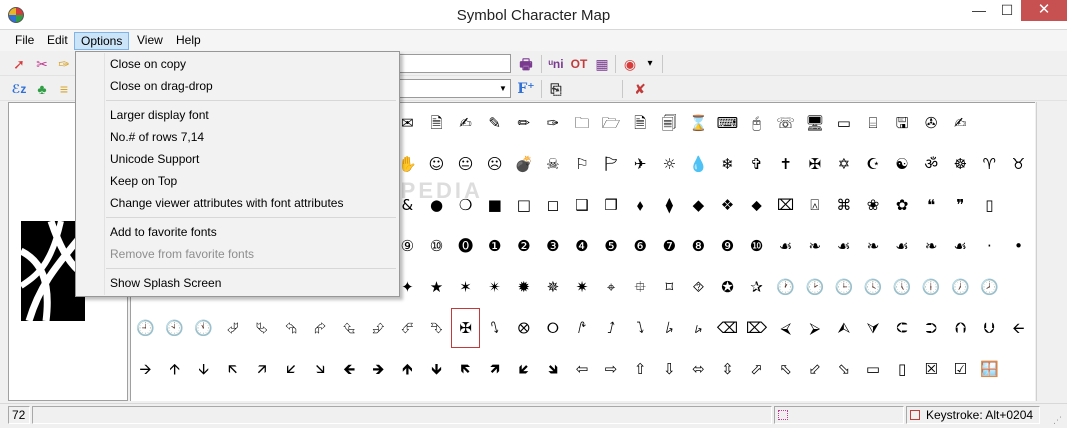  I want to click on character-cell: ✵, so click(552, 287).